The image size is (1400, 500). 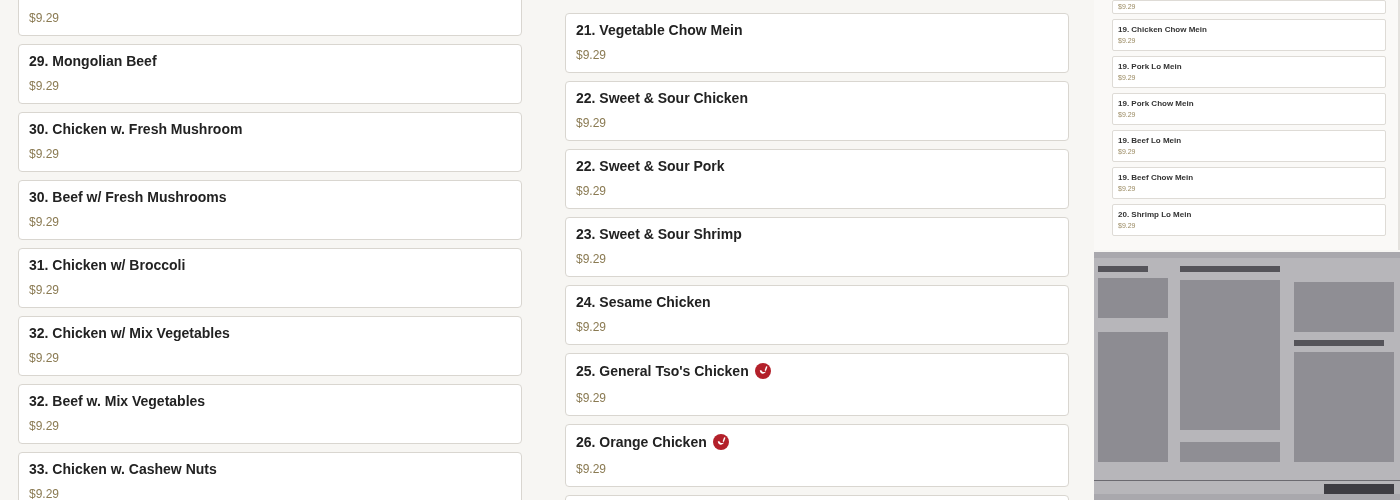 What do you see at coordinates (270, 346) in the screenshot?
I see `menu-item-card: 32. Chicken w/ Mix Vegetables $9.29` at bounding box center [270, 346].